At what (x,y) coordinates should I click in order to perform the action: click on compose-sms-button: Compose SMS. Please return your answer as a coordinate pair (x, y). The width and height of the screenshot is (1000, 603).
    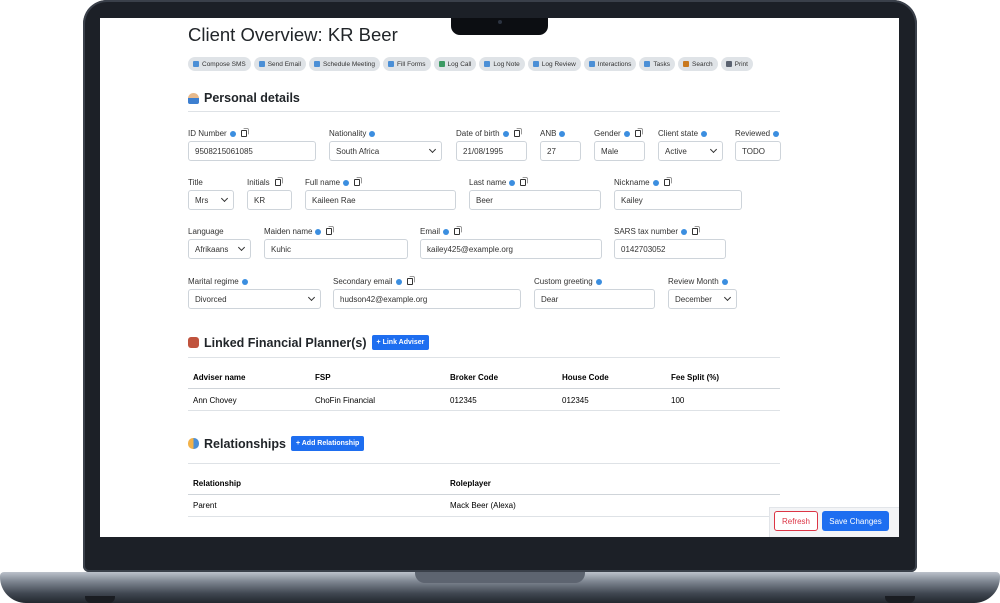
    Looking at the image, I should click on (219, 64).